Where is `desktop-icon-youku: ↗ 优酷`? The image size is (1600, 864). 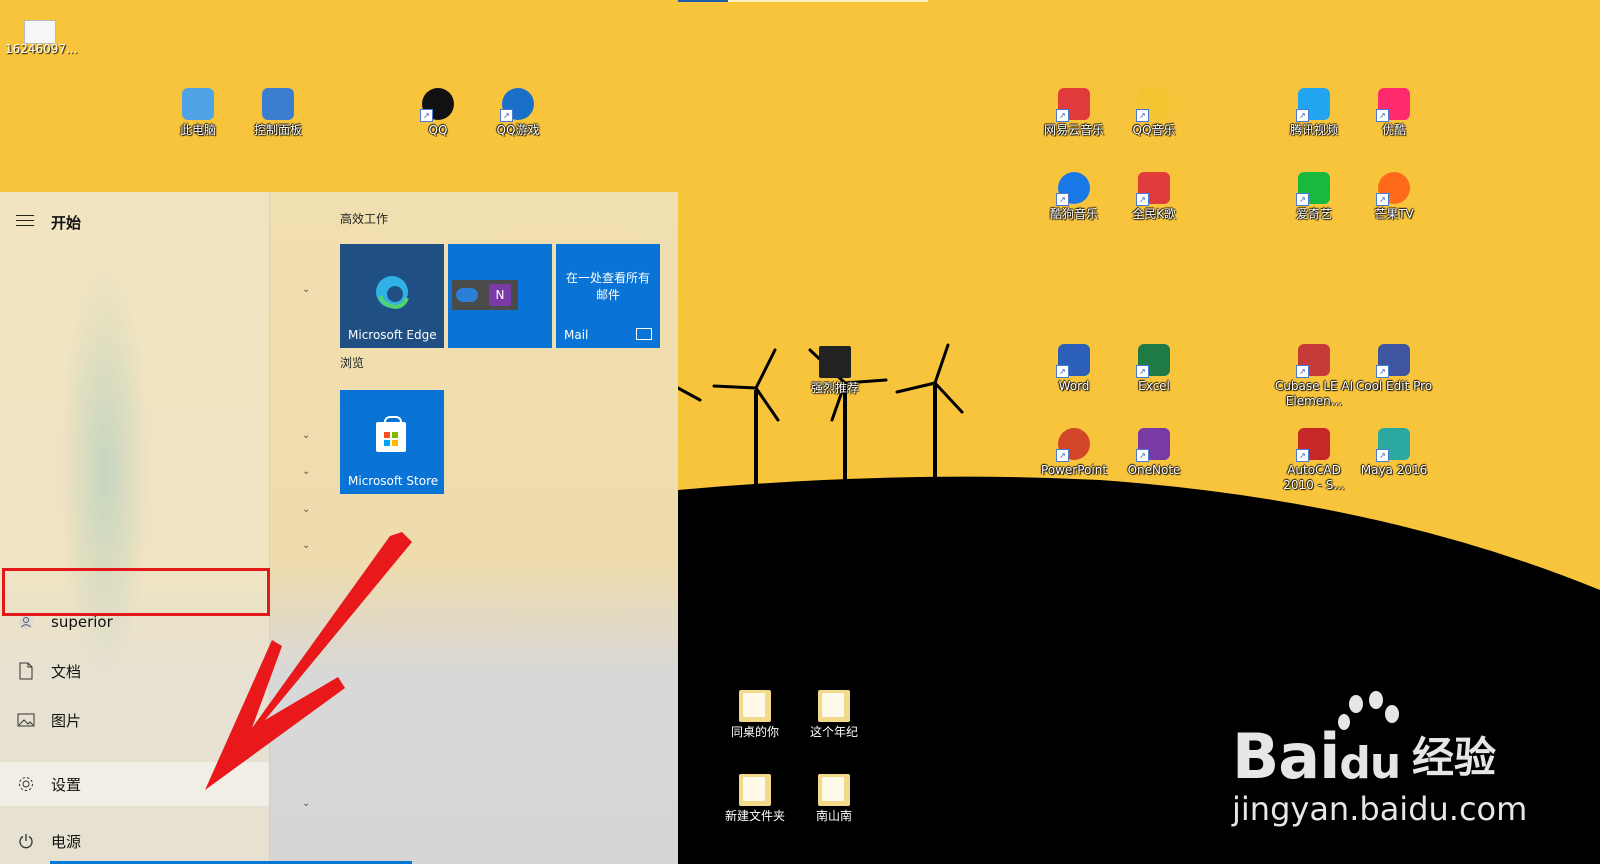
desktop-icon-youku: ↗ 优酷 is located at coordinates (1394, 113).